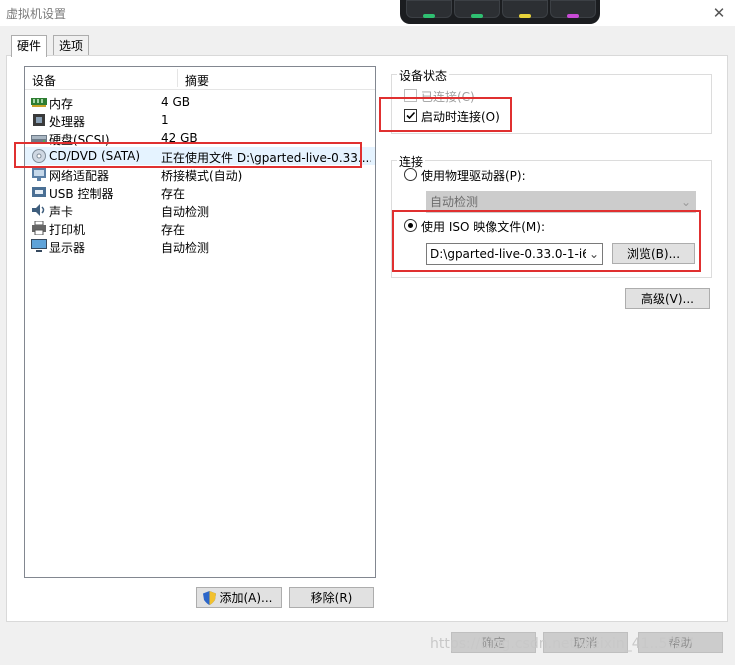 Image resolution: width=735 pixels, height=665 pixels. What do you see at coordinates (39, 174) in the screenshot?
I see `network-icon` at bounding box center [39, 174].